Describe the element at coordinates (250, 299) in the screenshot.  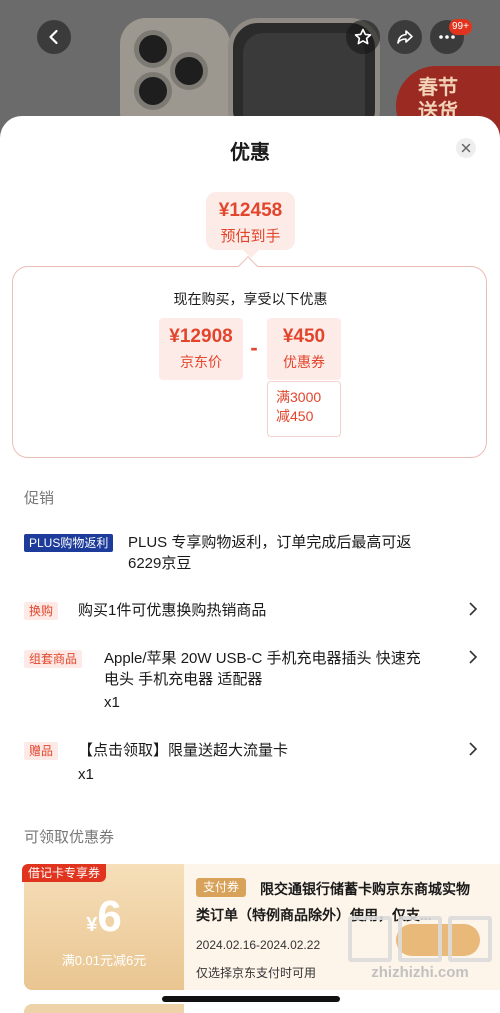
I see `breakdown-heading: 现在购买，享受以下优惠` at that location.